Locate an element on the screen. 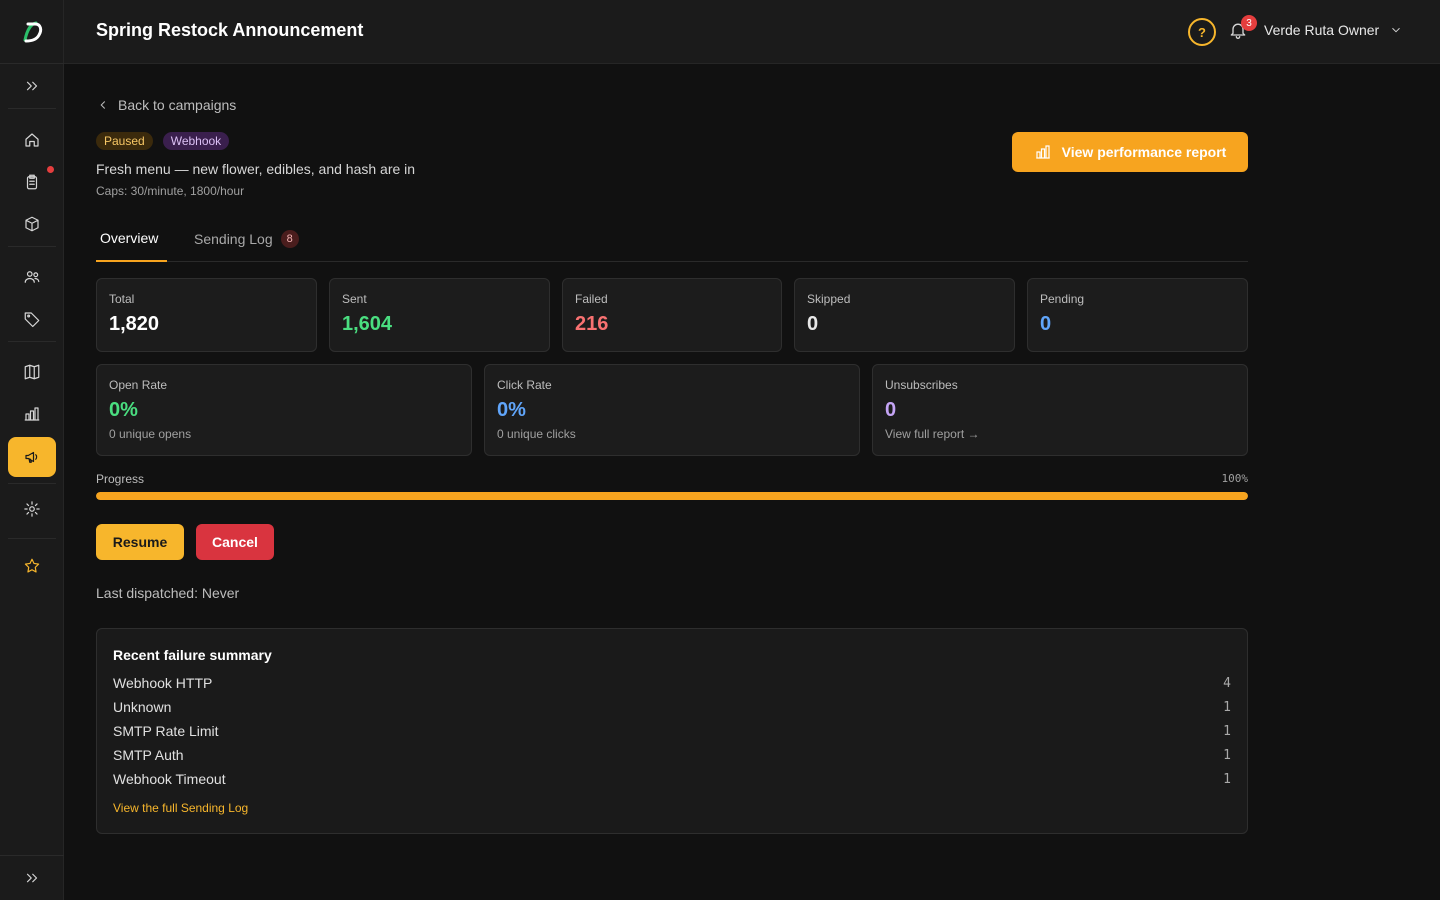  tag-icon is located at coordinates (32, 320).